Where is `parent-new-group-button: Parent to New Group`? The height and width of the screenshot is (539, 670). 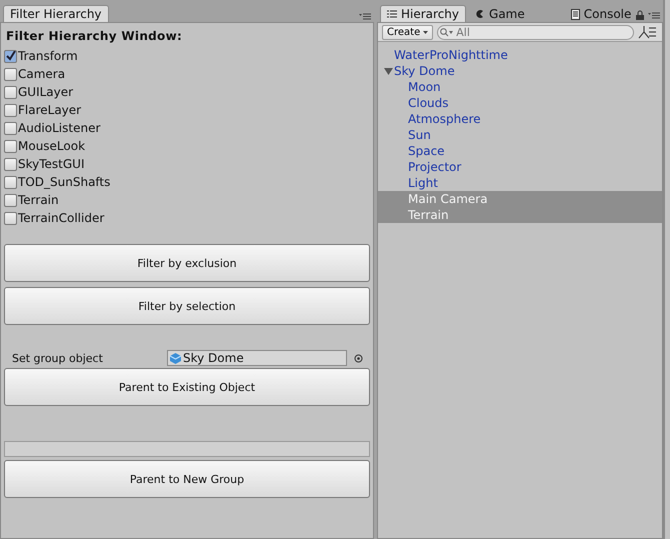 parent-new-group-button: Parent to New Group is located at coordinates (187, 479).